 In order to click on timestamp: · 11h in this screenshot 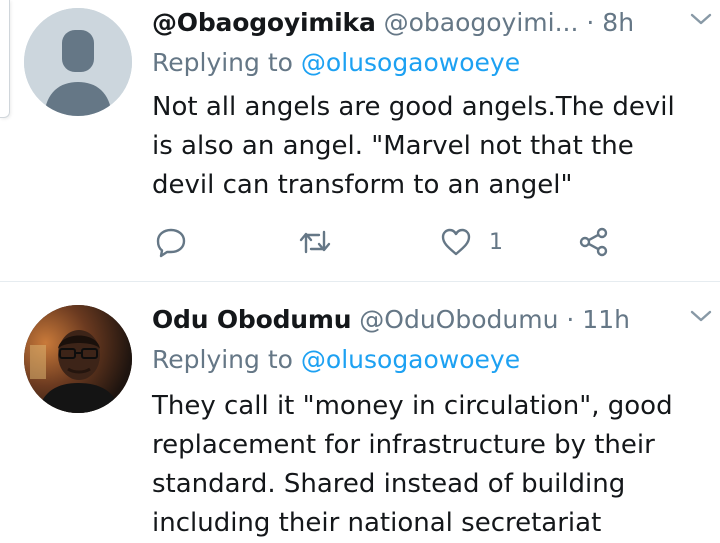, I will do `click(598, 319)`.